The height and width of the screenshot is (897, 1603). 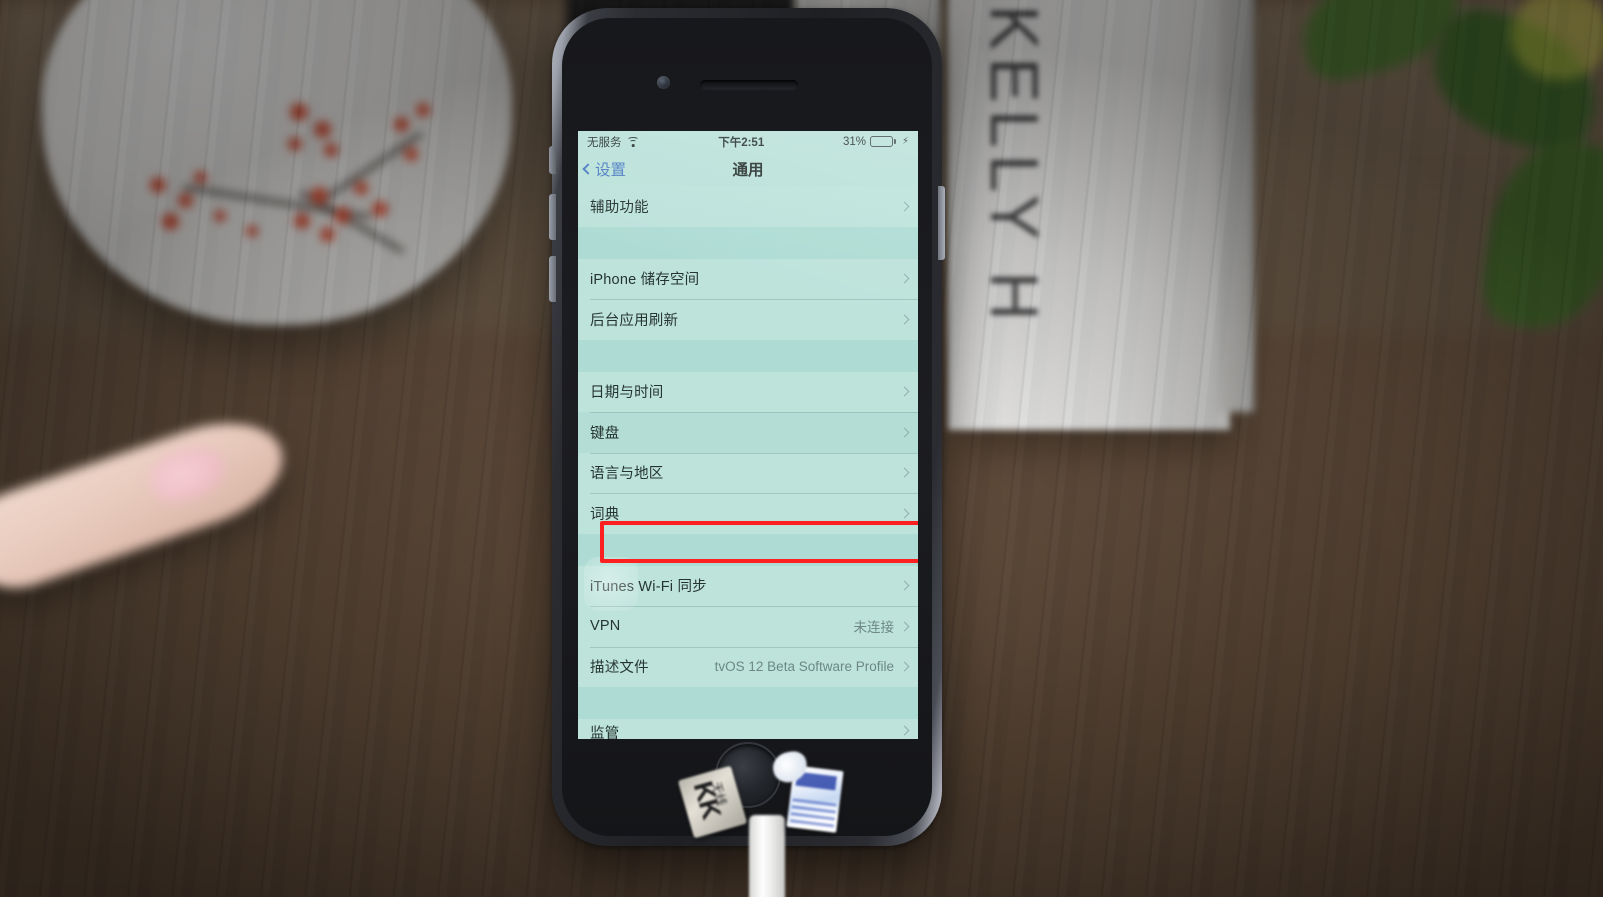 What do you see at coordinates (748, 319) in the screenshot?
I see `settings-row-background-app-refresh: 后台应用刷新` at bounding box center [748, 319].